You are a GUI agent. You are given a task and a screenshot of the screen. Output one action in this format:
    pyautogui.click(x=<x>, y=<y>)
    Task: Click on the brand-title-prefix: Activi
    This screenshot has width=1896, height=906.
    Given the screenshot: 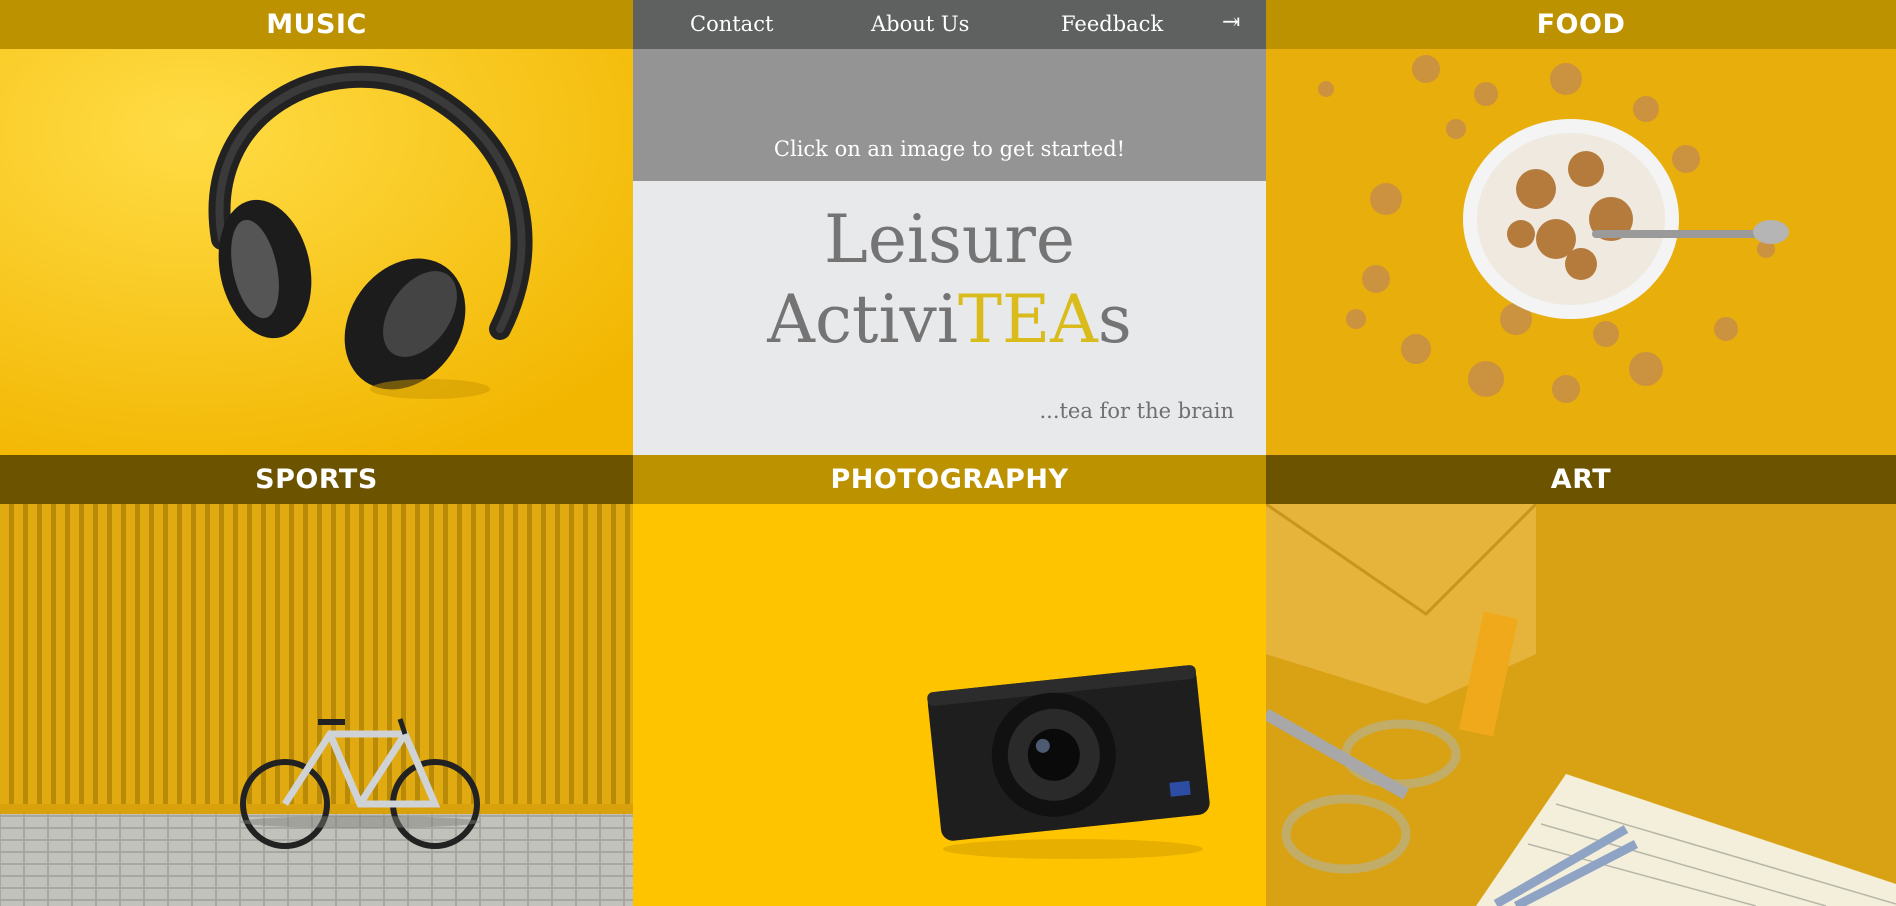 What is the action you would take?
    pyautogui.click(x=862, y=319)
    